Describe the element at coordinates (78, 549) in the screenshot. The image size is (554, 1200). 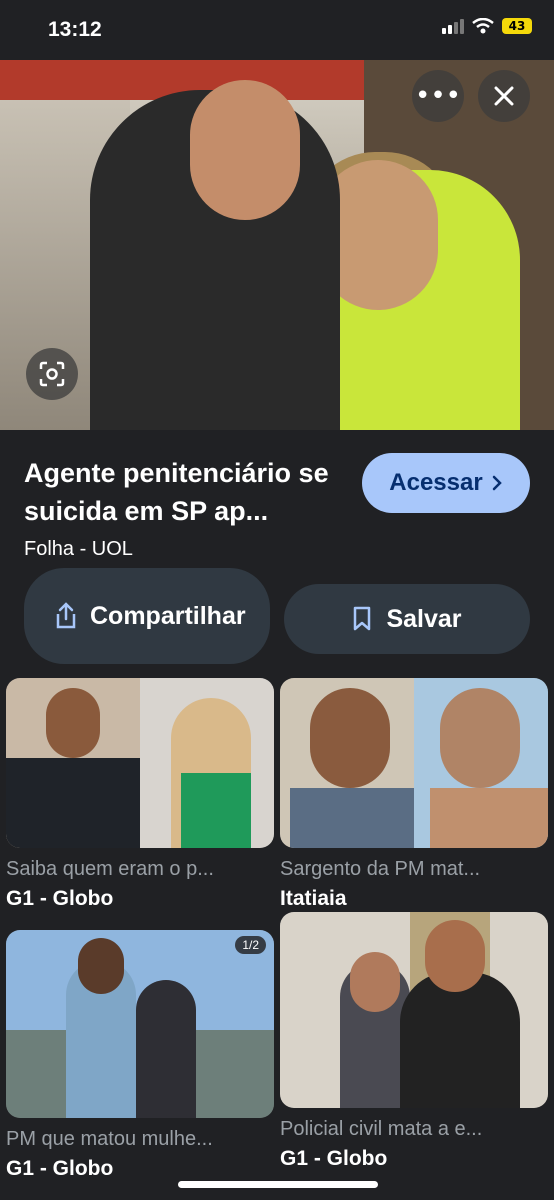
I see `result-source: Folha - UOL` at that location.